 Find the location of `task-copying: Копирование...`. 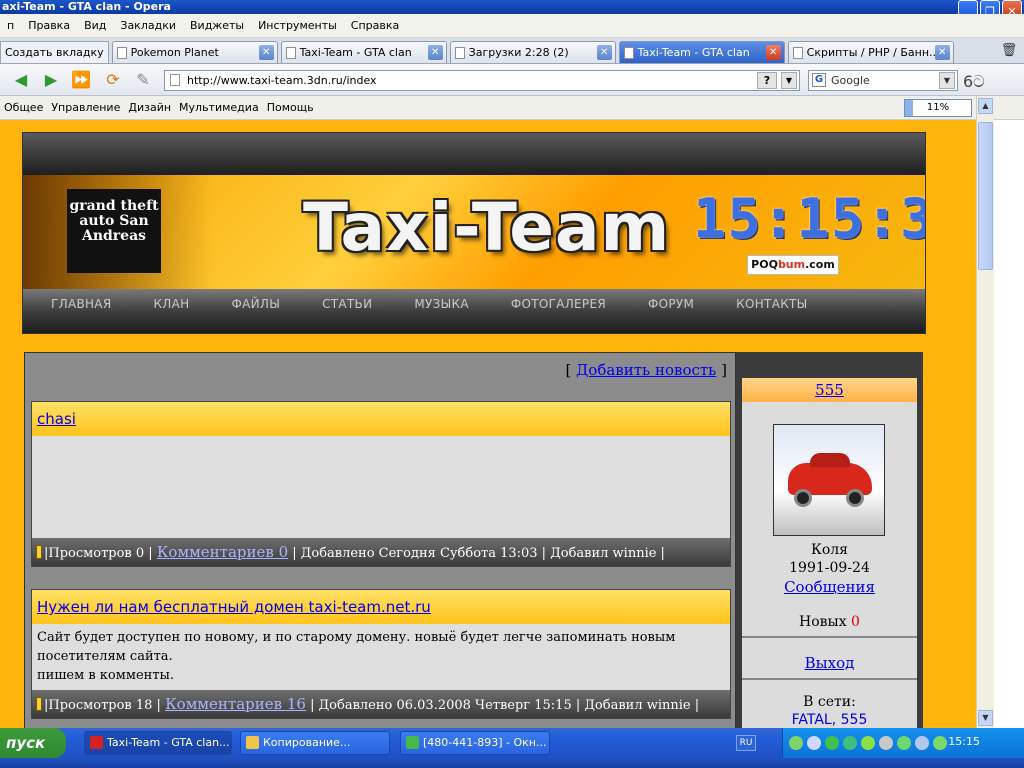

task-copying: Копирование... is located at coordinates (315, 743).